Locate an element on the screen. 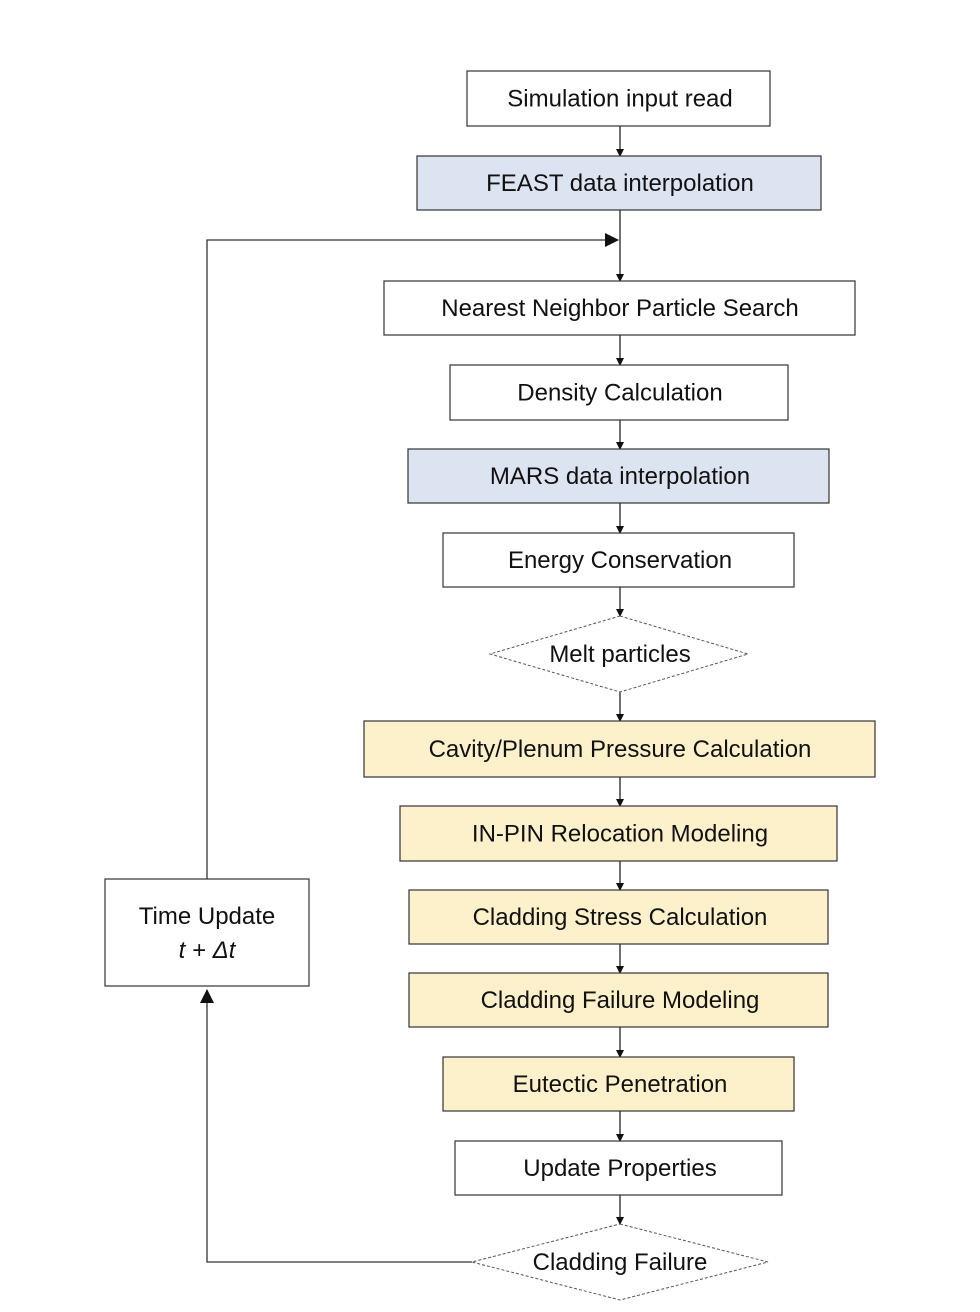  step-melt-particles: Melt particles is located at coordinates (619, 654).